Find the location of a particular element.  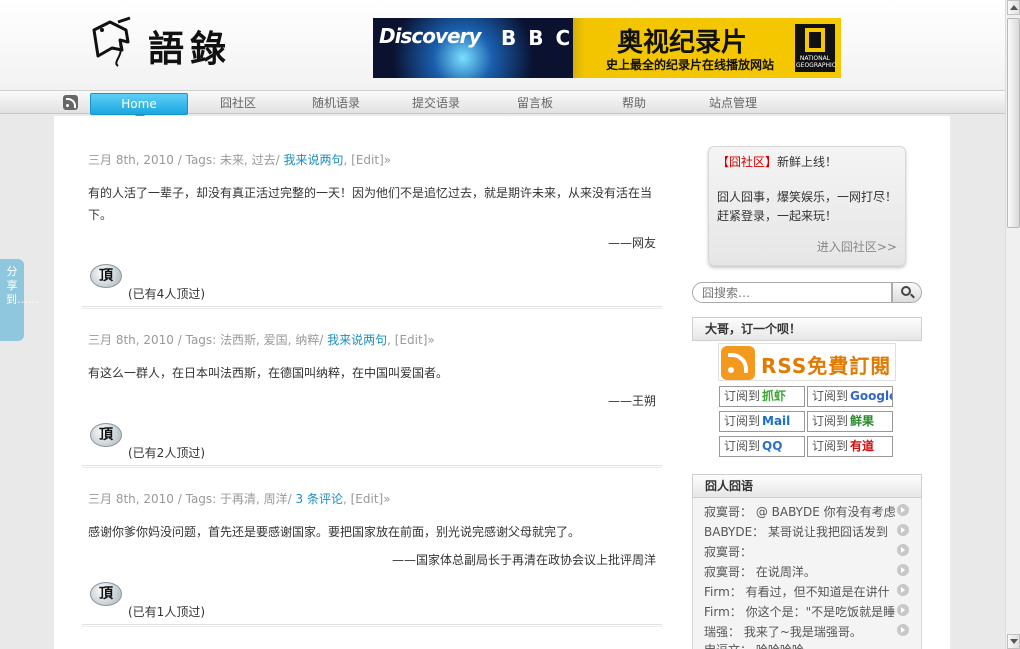

post-date-tags: 三月 8th, 2010 / Tags: 未来, 过去/ is located at coordinates (186, 160).